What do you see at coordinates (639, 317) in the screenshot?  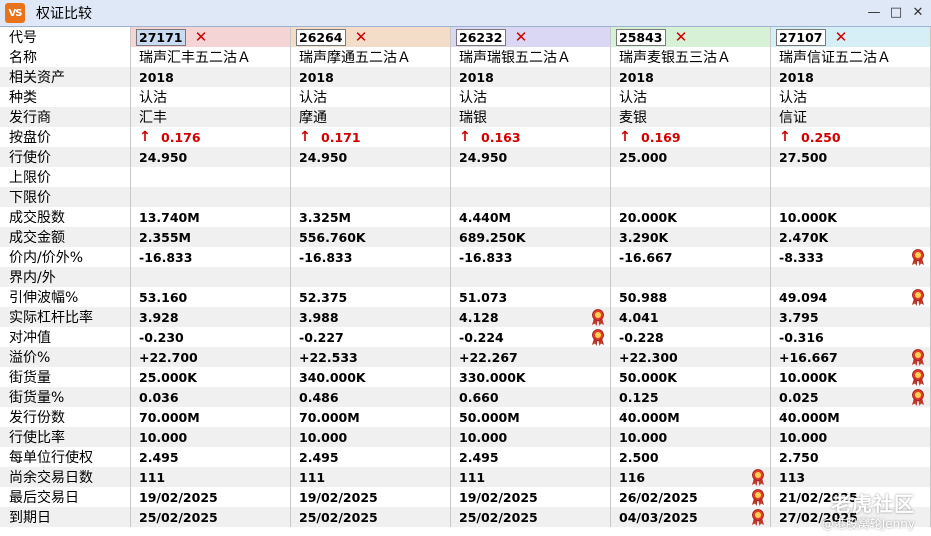 I see `eff_gearing-value: 4.041` at bounding box center [639, 317].